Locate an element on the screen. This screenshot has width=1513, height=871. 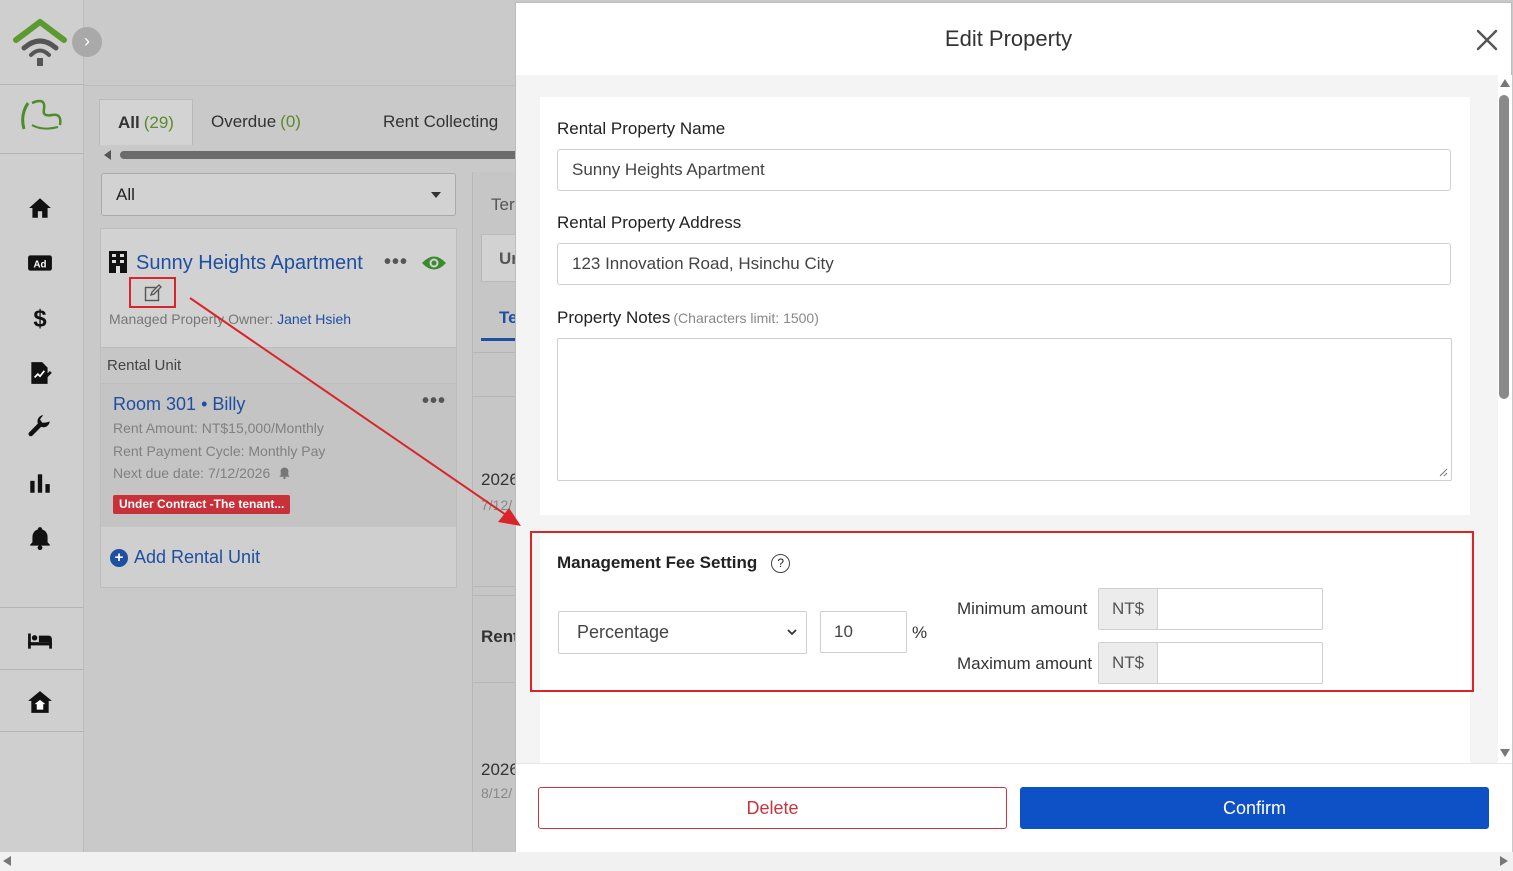
property-name-link: Sunny Heights Apartment is located at coordinates (249, 263).